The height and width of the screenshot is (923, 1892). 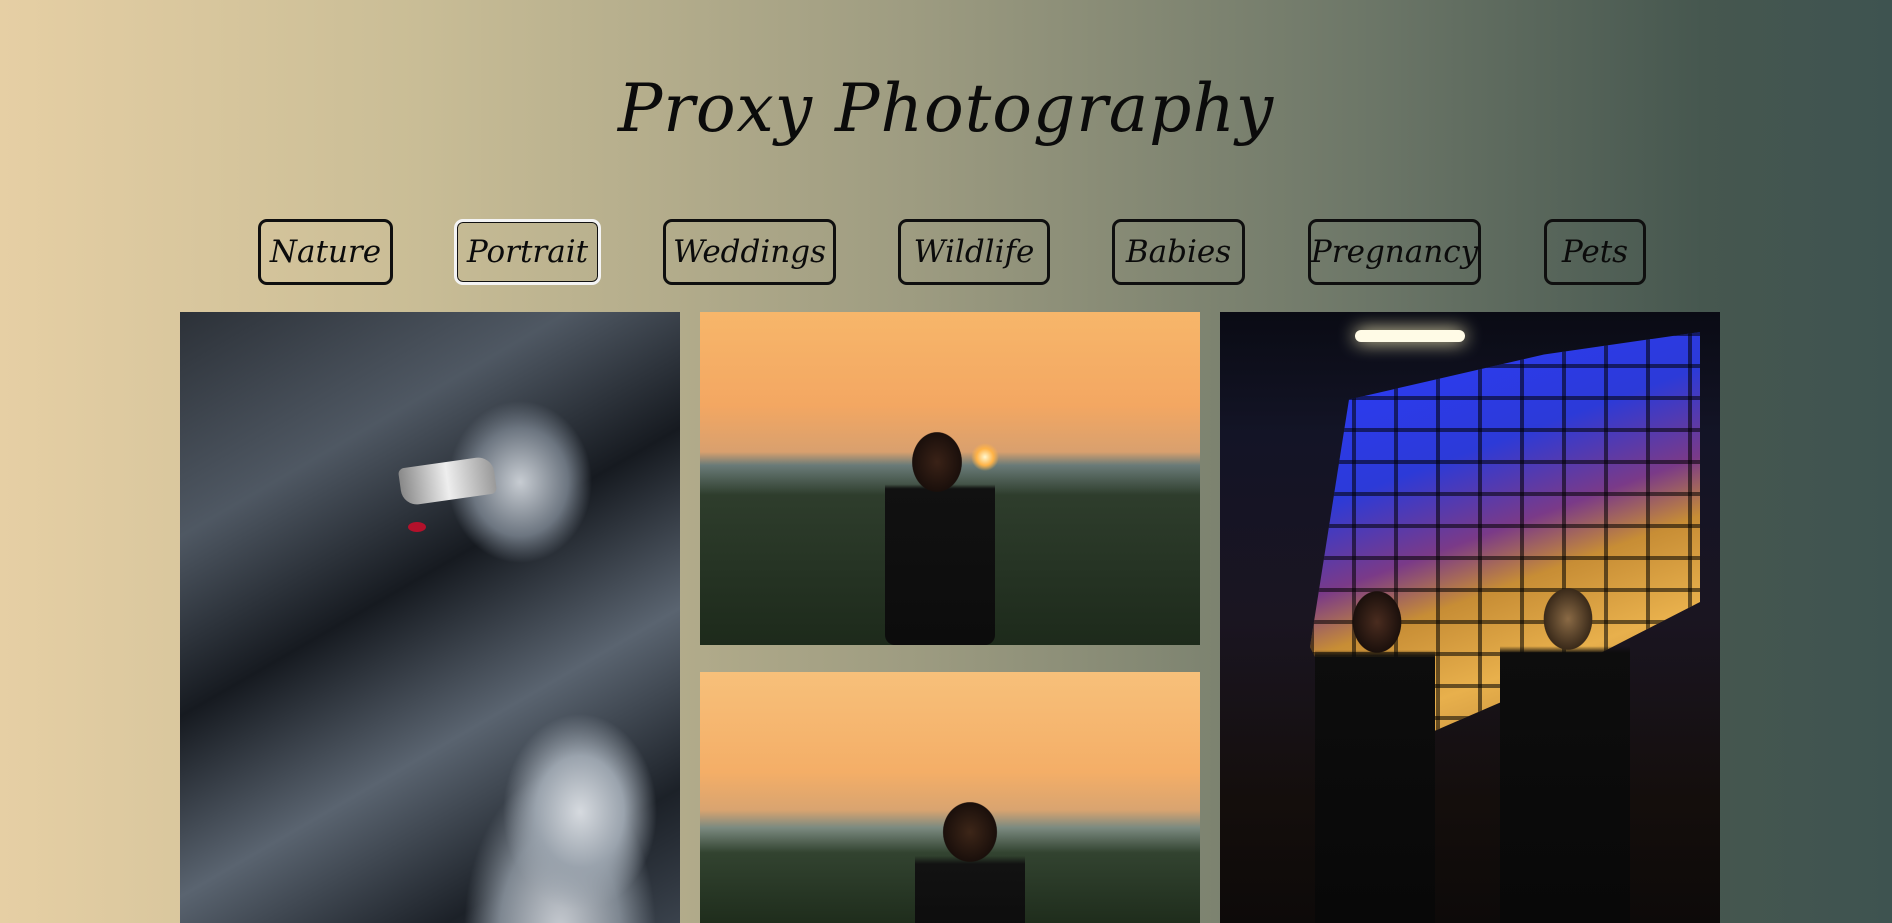 What do you see at coordinates (417, 527) in the screenshot?
I see `photo-detail-lips` at bounding box center [417, 527].